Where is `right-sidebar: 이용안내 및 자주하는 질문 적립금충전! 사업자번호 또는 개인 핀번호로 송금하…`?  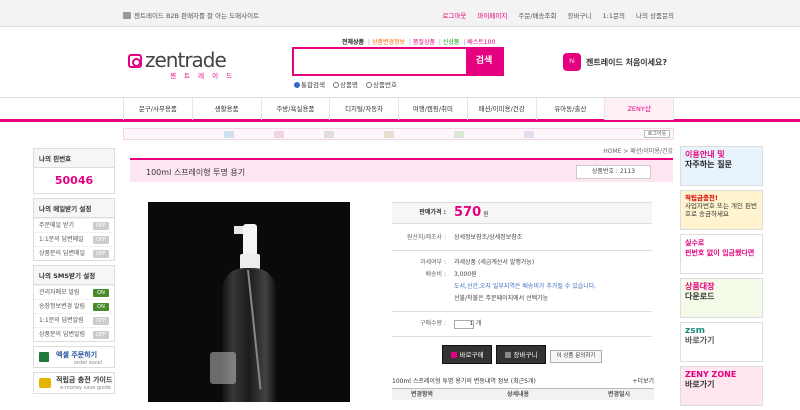 right-sidebar: 이용안내 및 자주하는 질문 적립금충전! 사업자번호 또는 개인 핀번호로 송금하… is located at coordinates (721, 278).